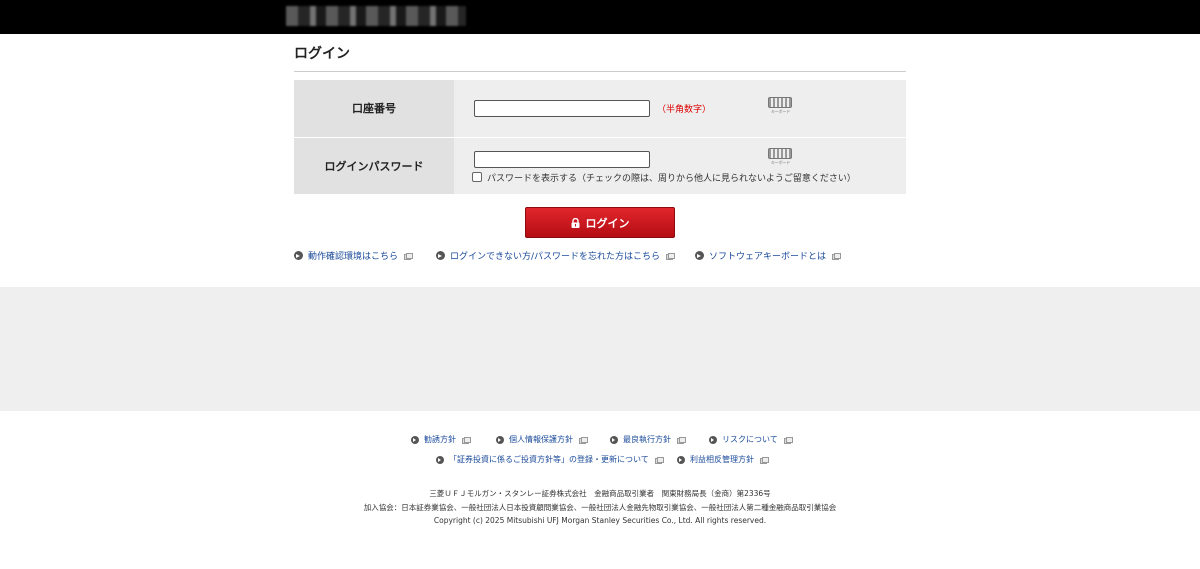  I want to click on footer-link-label: 個人情報保護方針, so click(541, 439).